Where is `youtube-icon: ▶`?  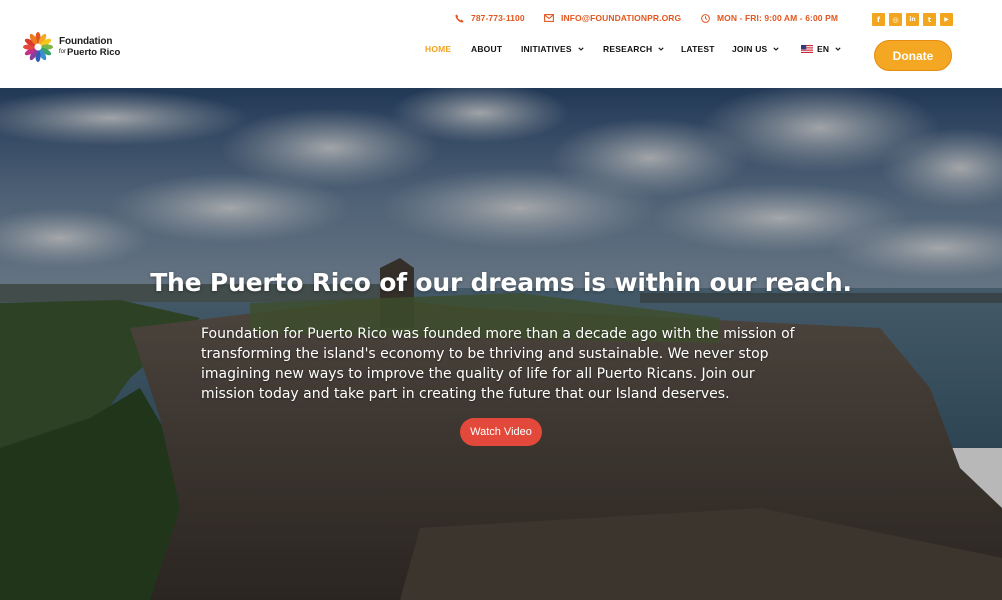
youtube-icon: ▶ is located at coordinates (946, 19).